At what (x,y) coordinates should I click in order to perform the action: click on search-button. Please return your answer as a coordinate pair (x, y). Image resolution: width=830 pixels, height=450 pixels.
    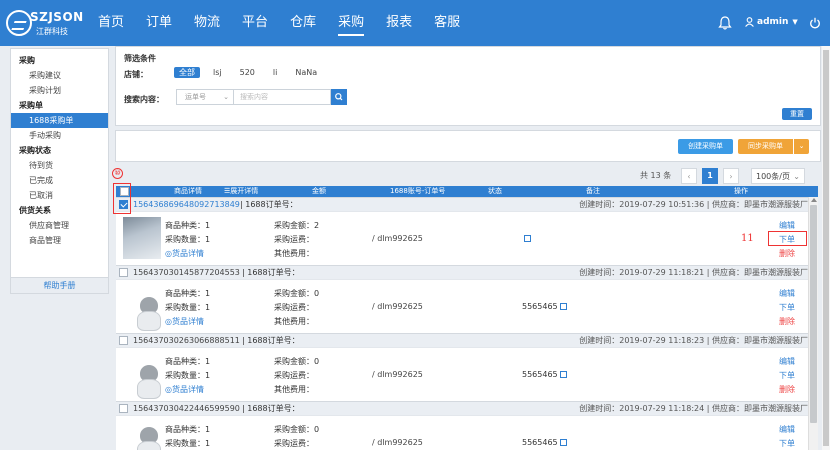
    Looking at the image, I should click on (339, 97).